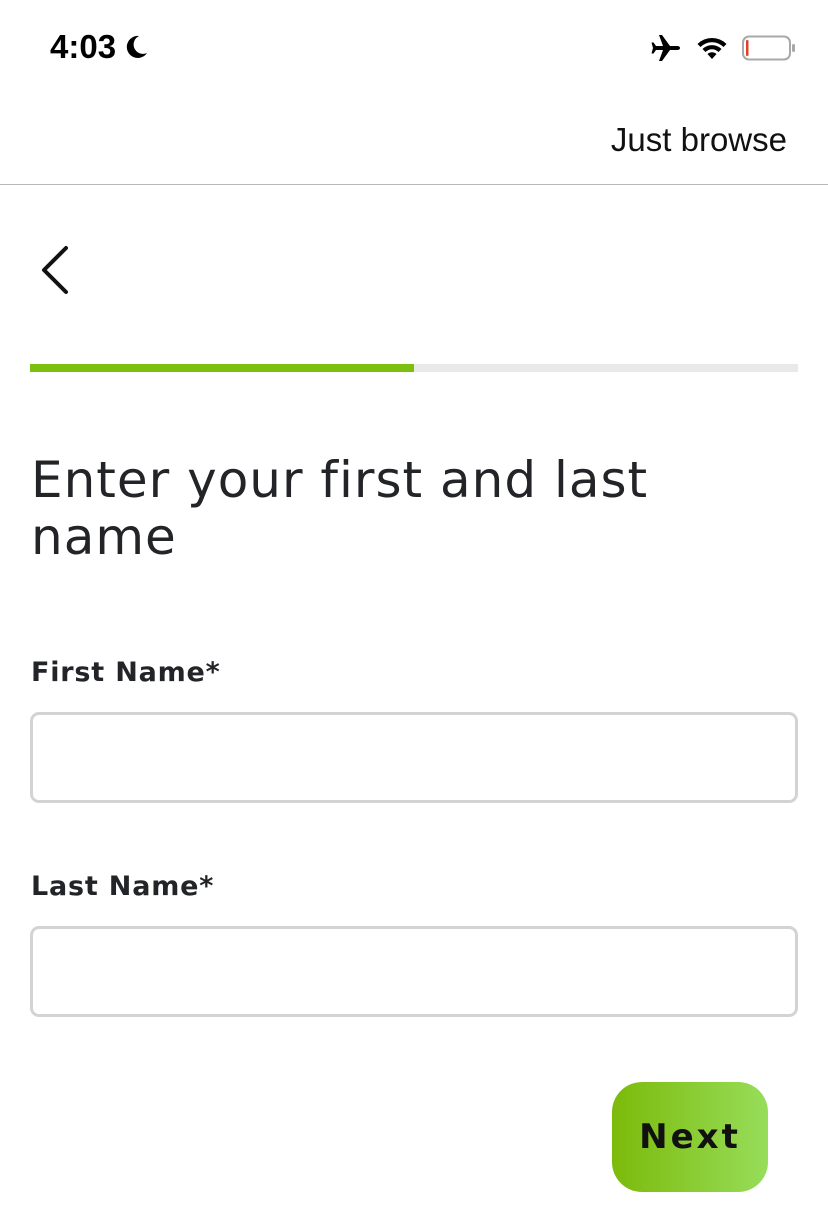 The height and width of the screenshot is (1225, 828). I want to click on progress-fill, so click(222, 368).